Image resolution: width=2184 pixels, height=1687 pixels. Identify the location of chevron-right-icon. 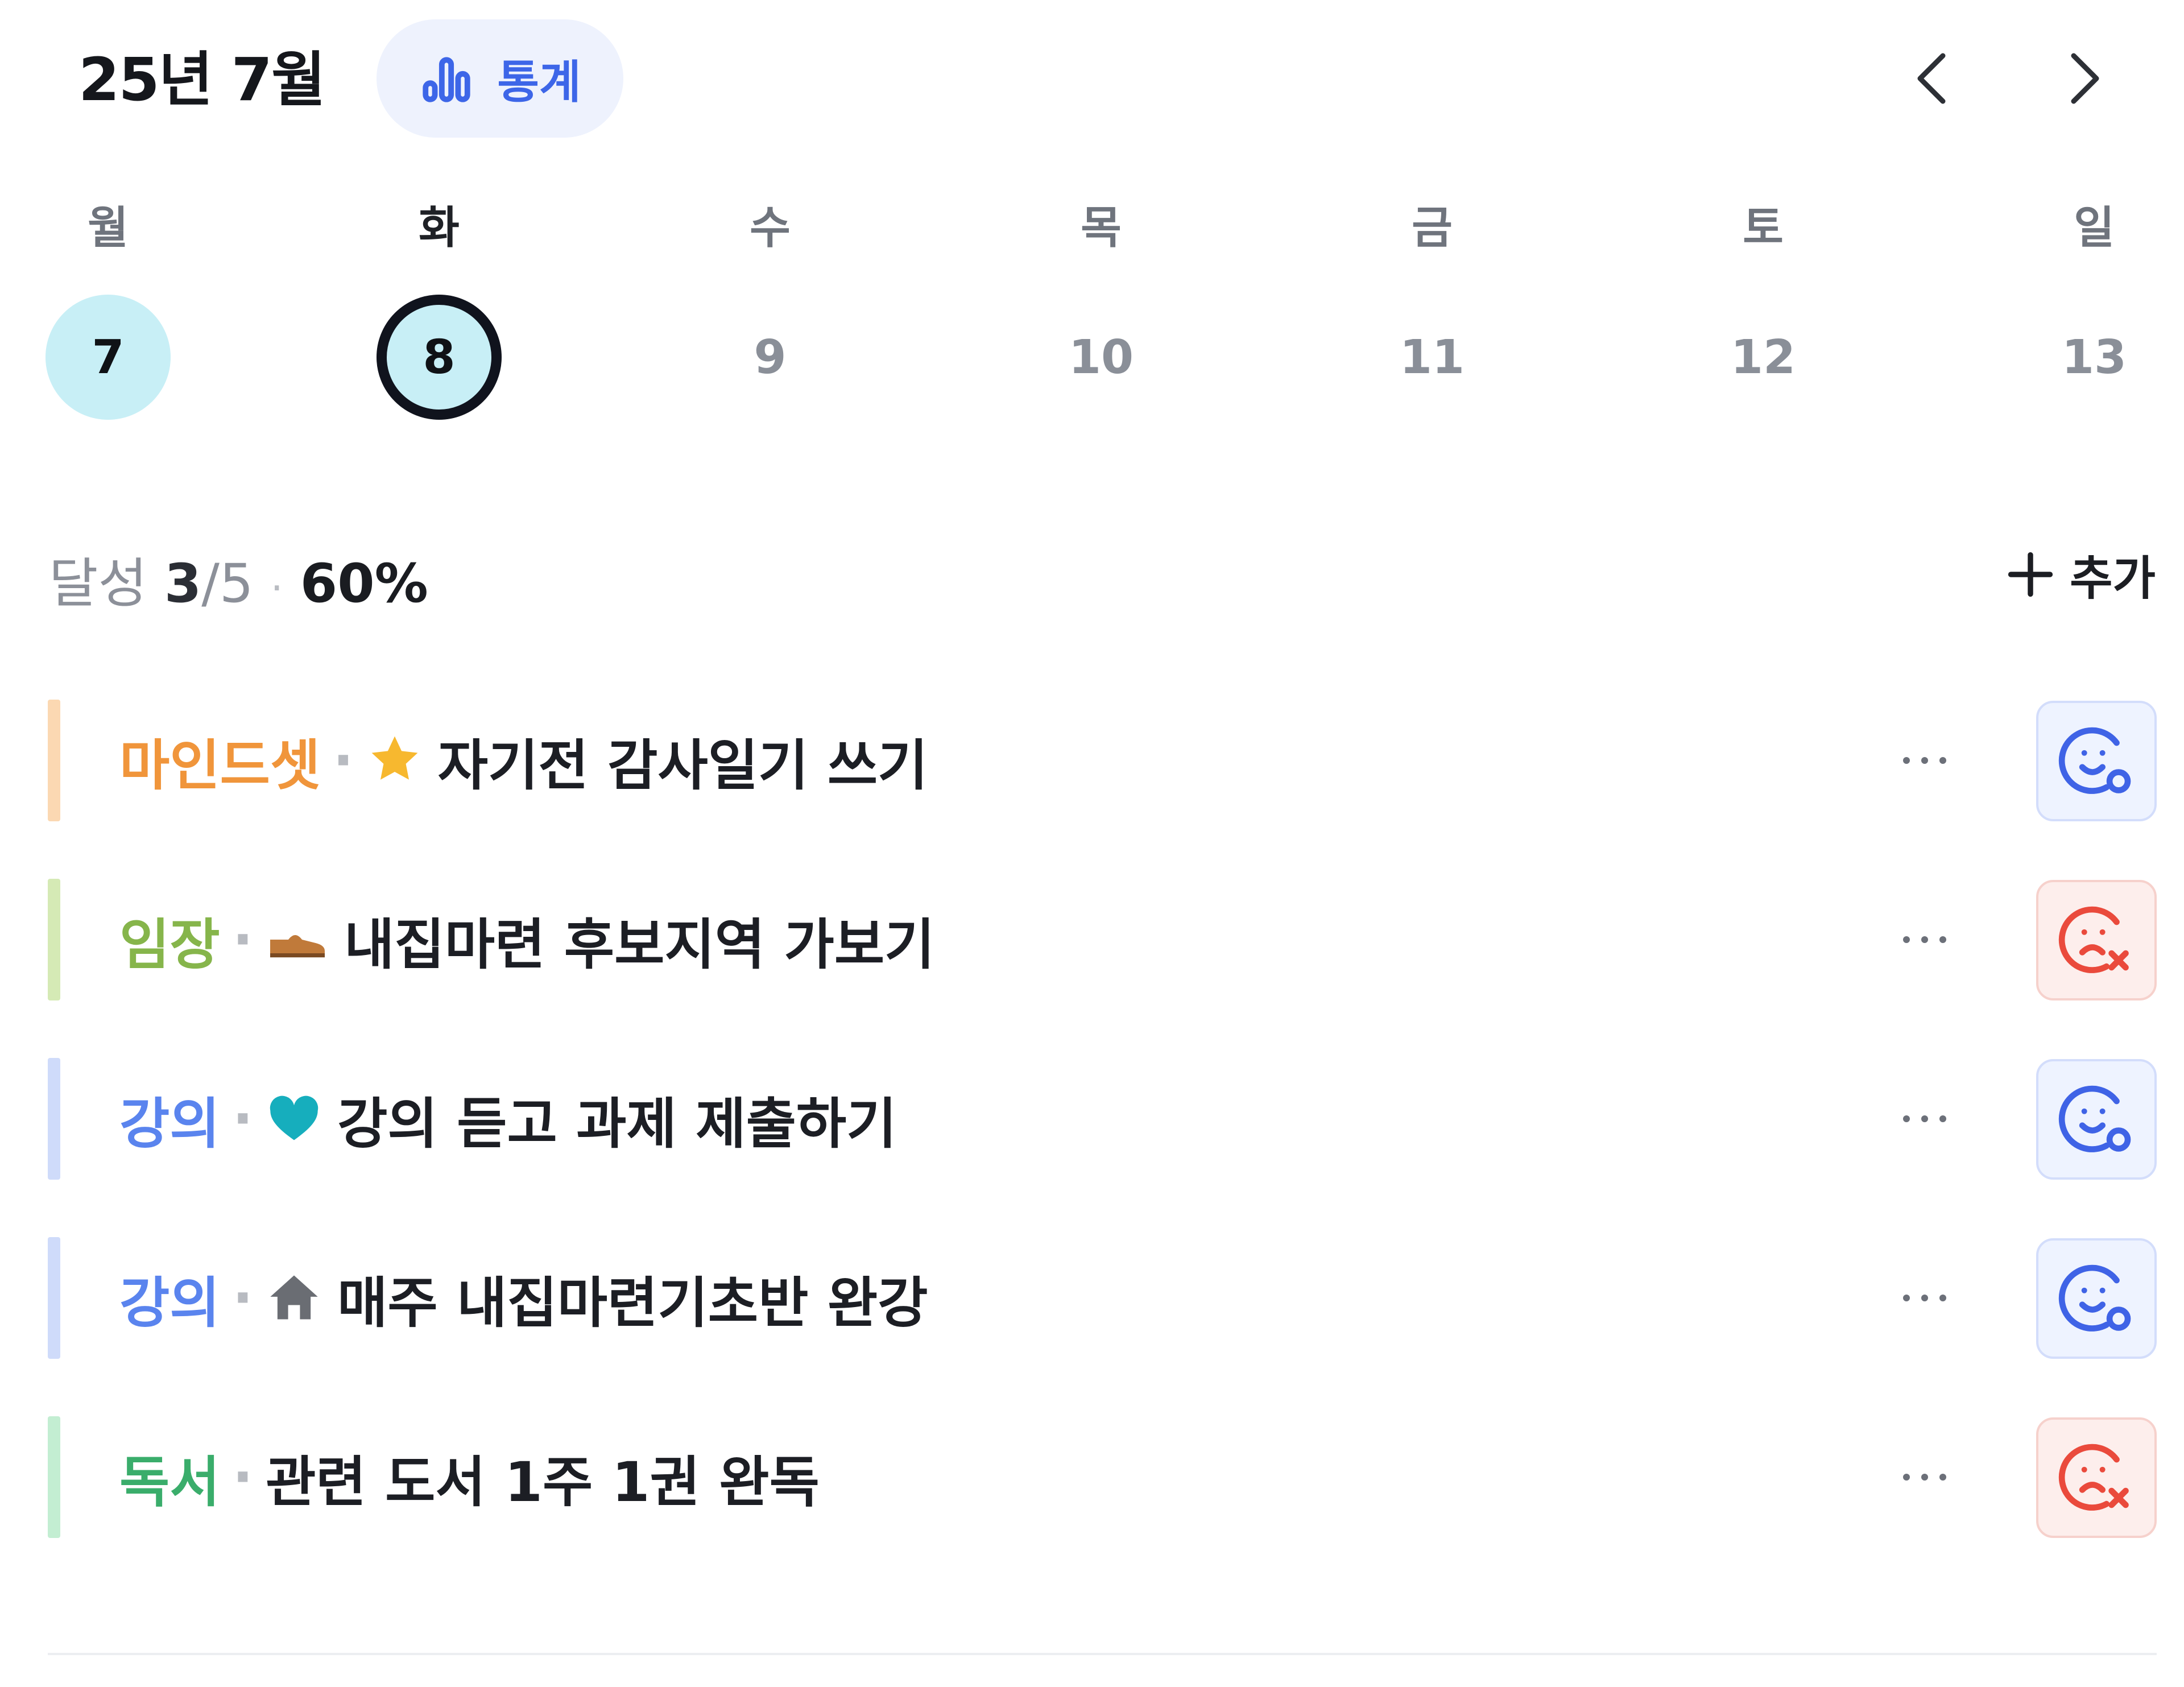
(2085, 78).